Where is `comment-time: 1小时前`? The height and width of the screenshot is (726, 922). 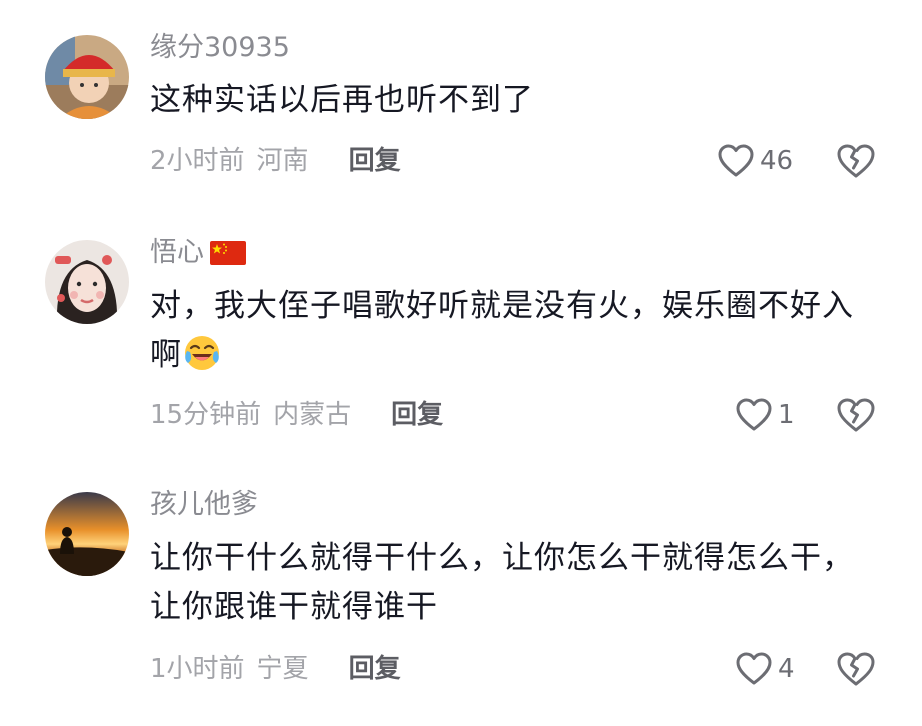
comment-time: 1小时前 is located at coordinates (197, 669).